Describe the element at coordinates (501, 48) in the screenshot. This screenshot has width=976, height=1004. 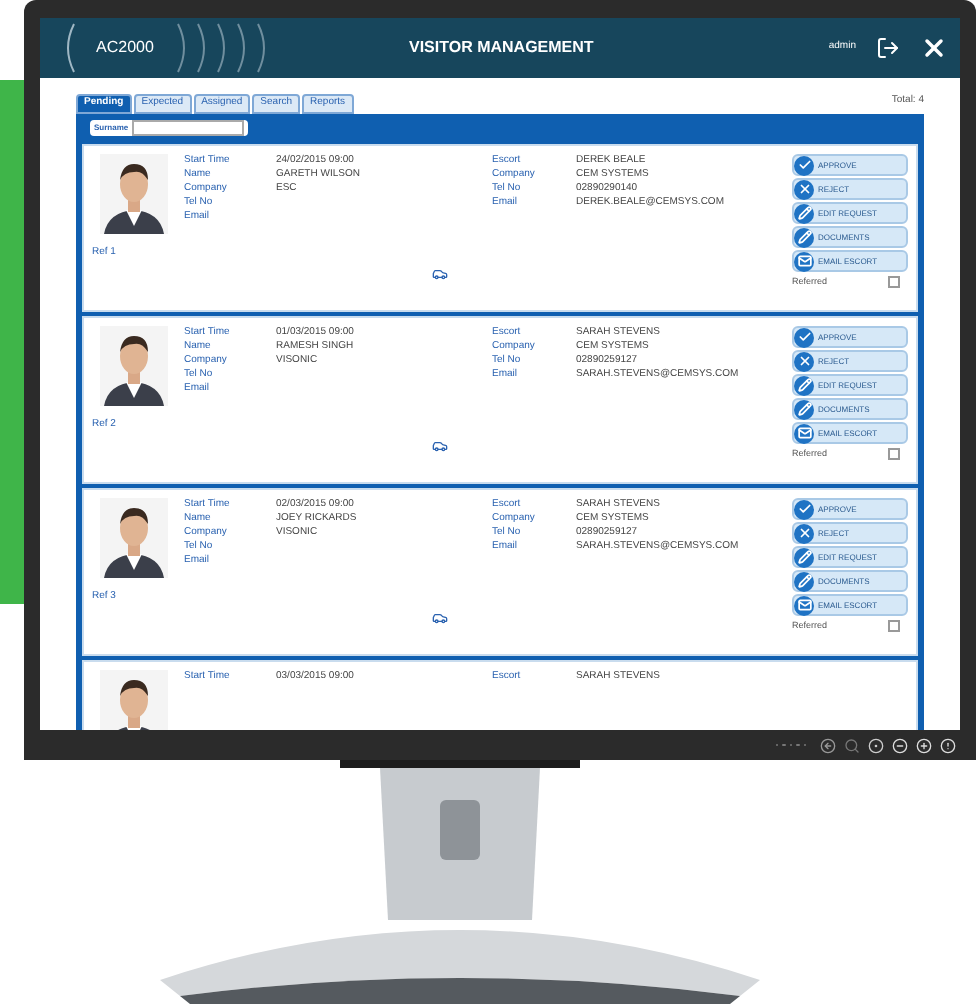
I see `window-title: VISITOR MANAGEMENT` at that location.